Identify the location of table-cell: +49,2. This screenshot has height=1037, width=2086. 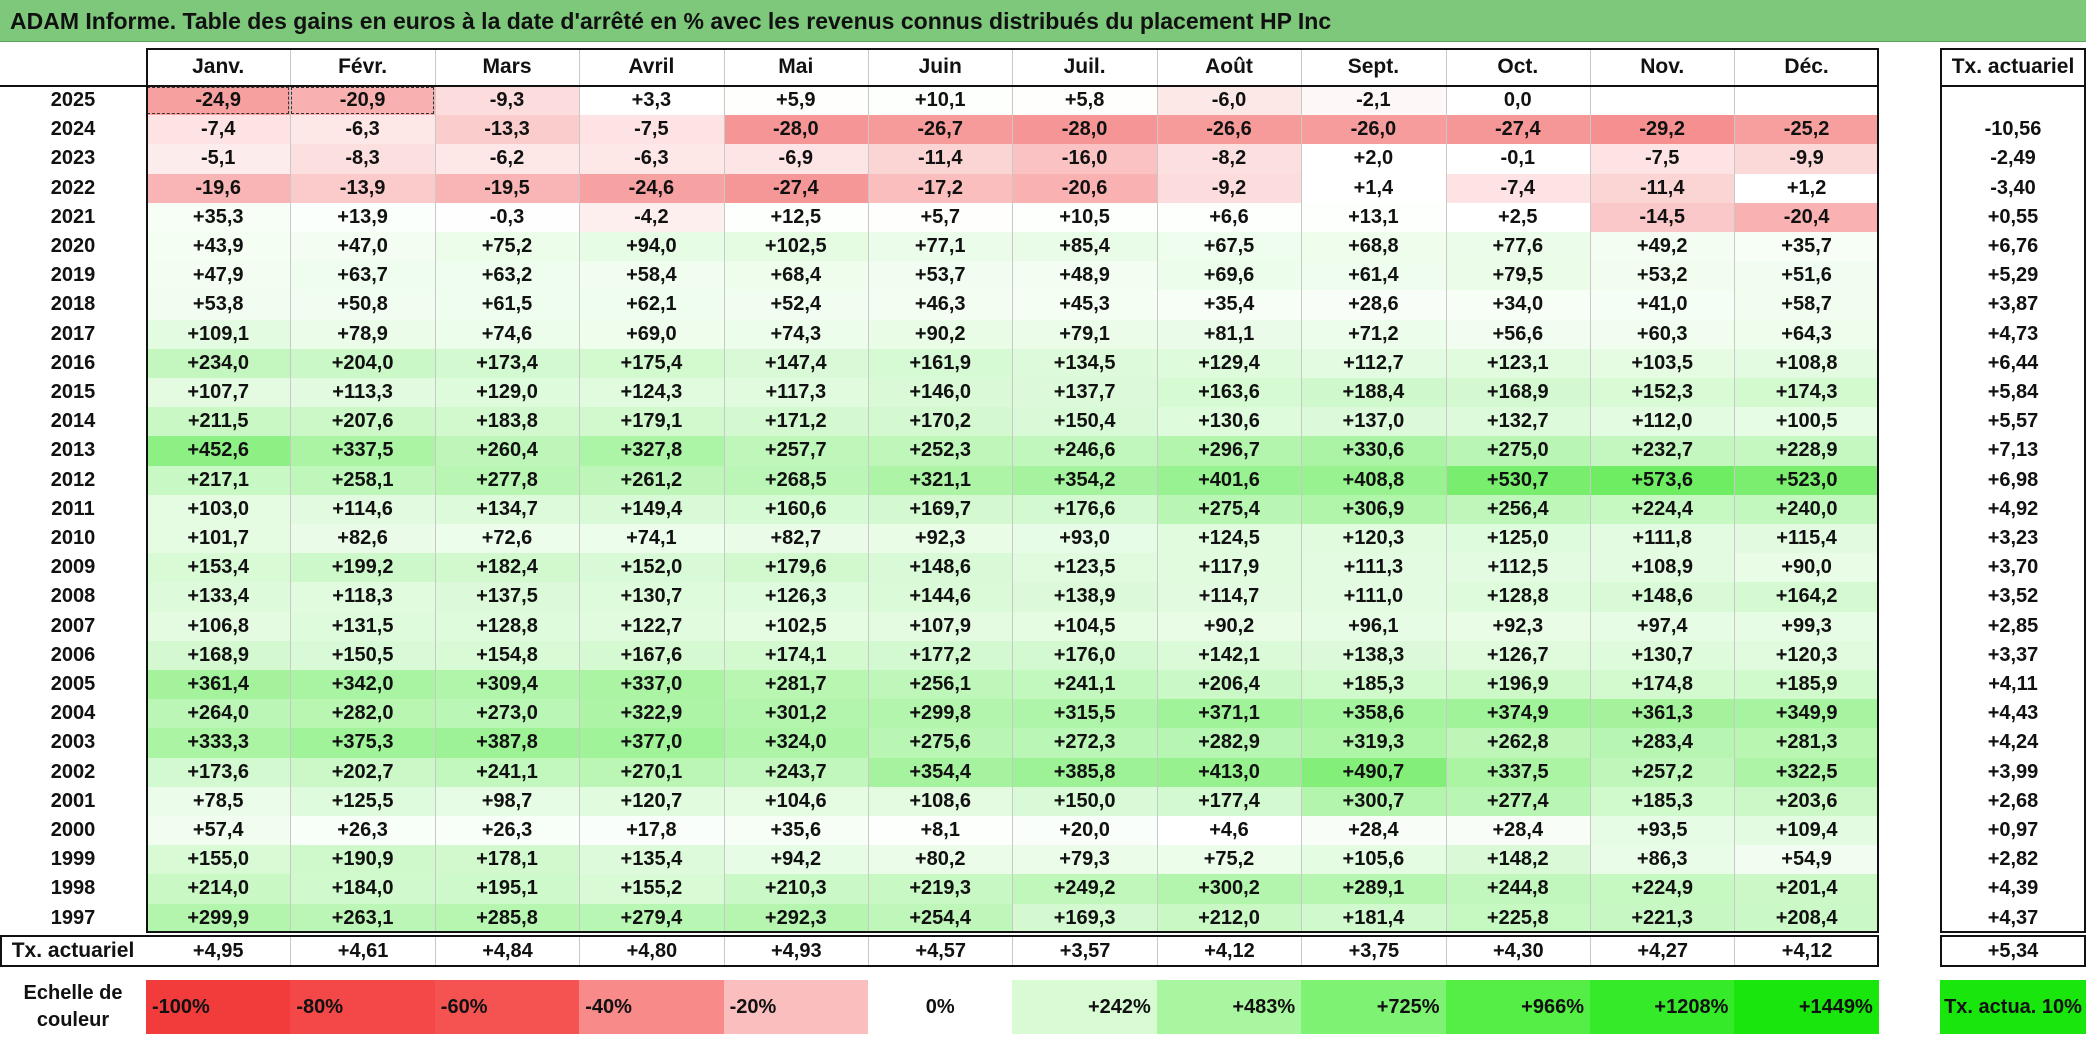
(1662, 247).